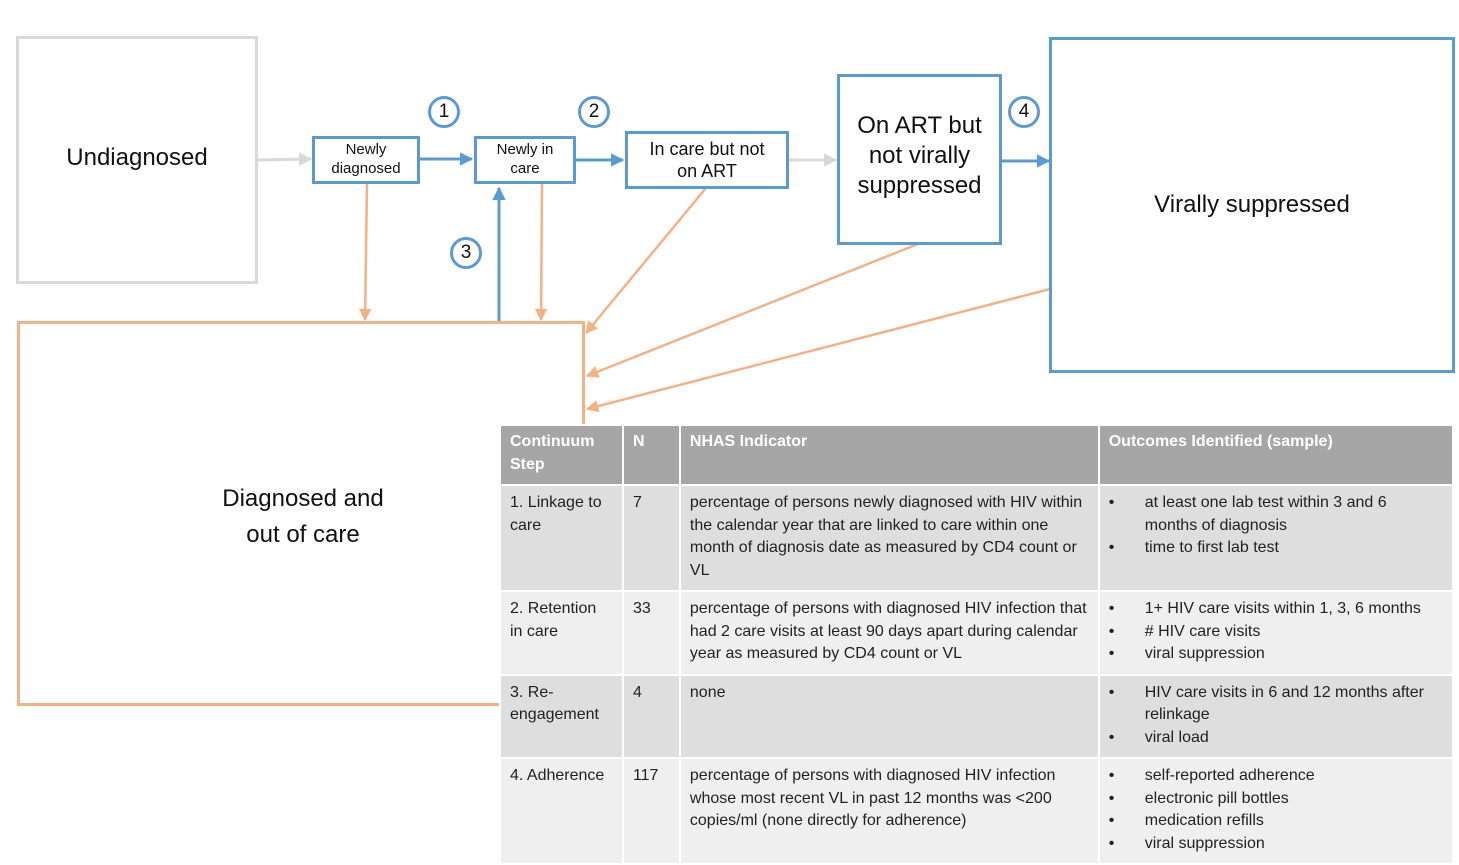 The height and width of the screenshot is (865, 1459). What do you see at coordinates (646, 260) in the screenshot?
I see `arrow-in-care-not-art-to-out-of-care` at bounding box center [646, 260].